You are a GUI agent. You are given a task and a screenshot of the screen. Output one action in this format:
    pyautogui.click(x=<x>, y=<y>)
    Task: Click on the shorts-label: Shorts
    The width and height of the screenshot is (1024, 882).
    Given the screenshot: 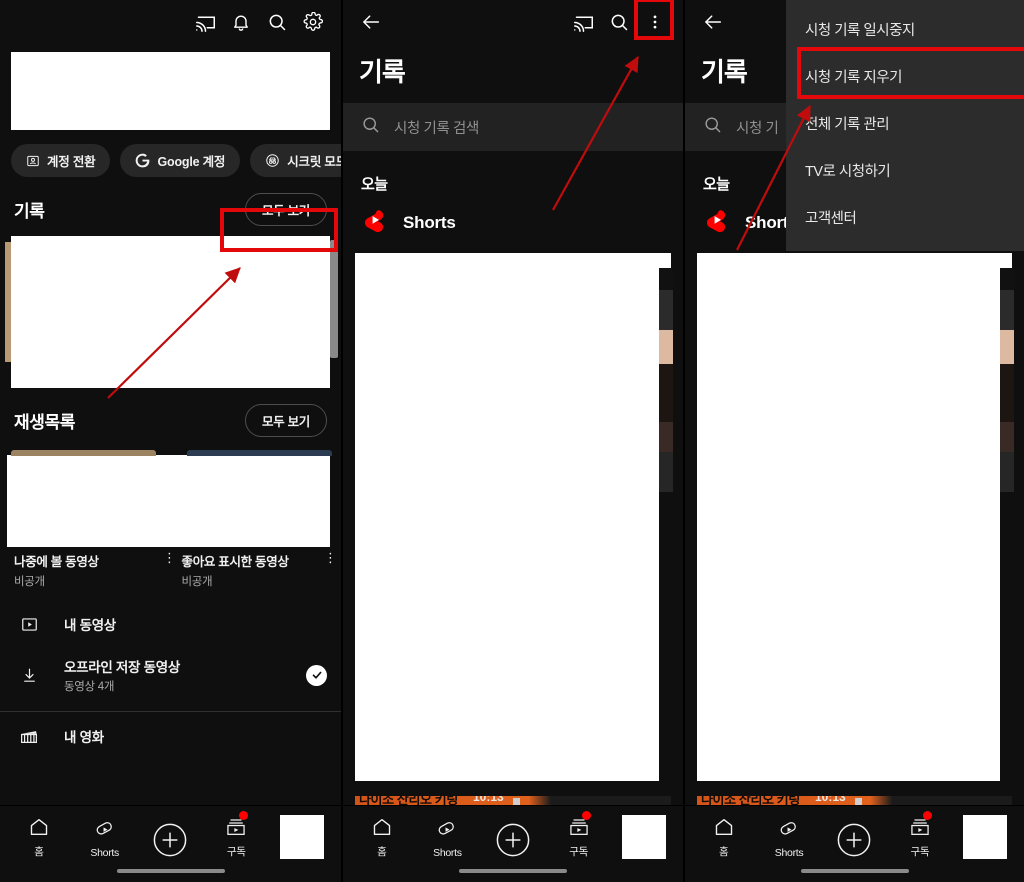 What is the action you would take?
    pyautogui.click(x=429, y=222)
    